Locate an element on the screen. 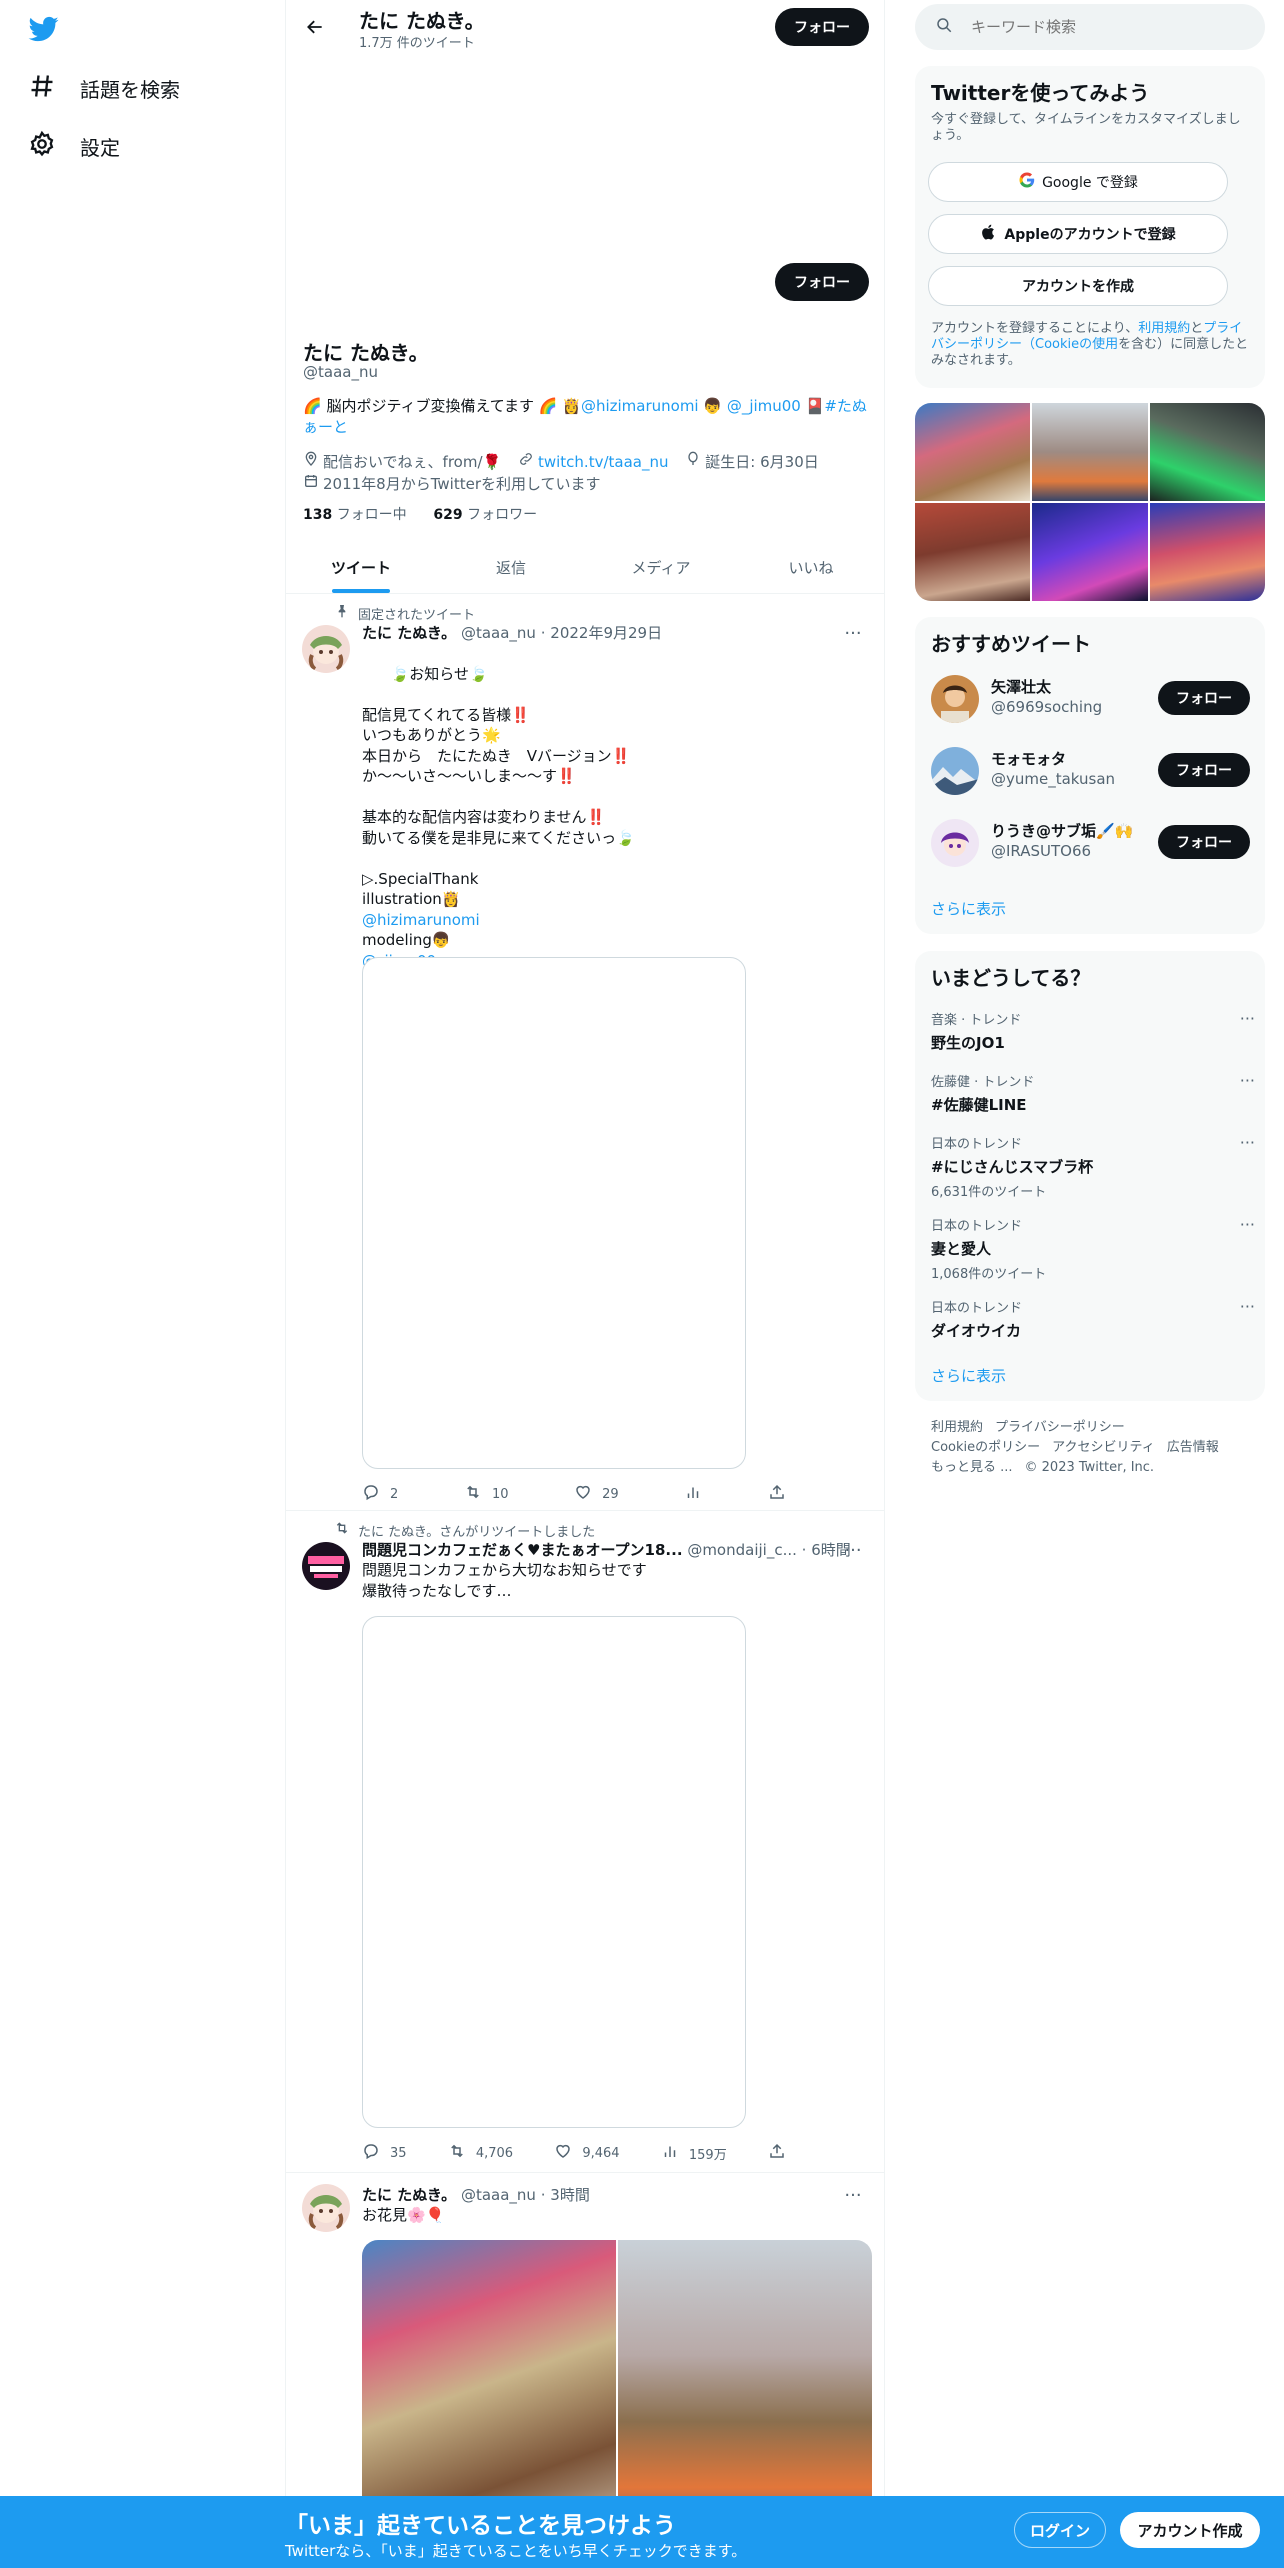 The height and width of the screenshot is (2568, 1284). trend-name: #佐藤健LINE is located at coordinates (979, 1105).